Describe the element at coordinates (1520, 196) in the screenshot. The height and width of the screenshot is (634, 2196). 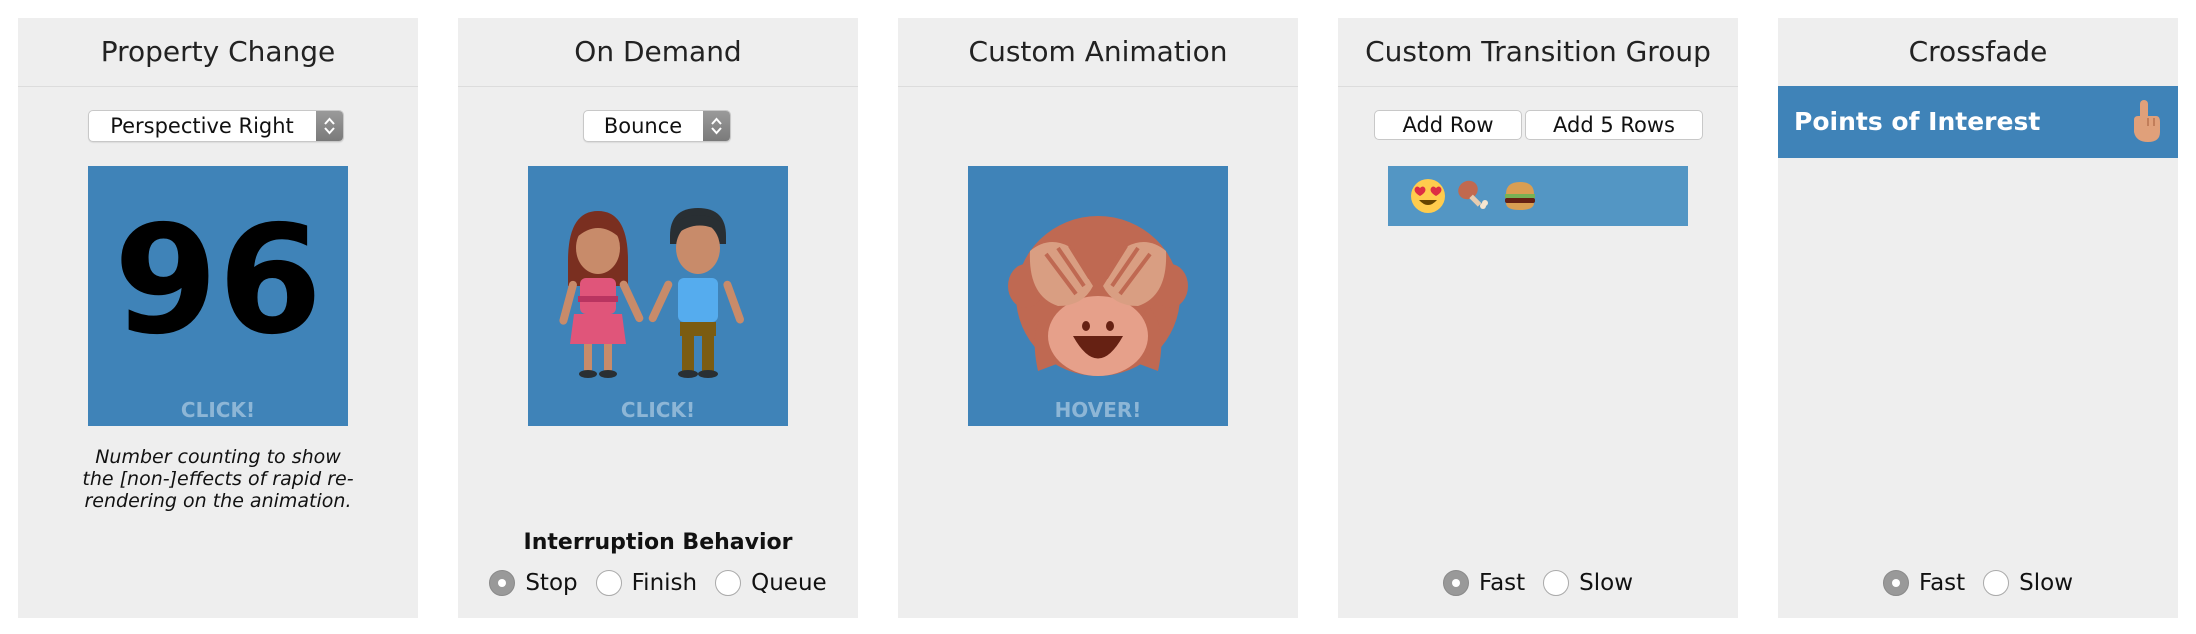
I see `hamburger-emoji-icon` at that location.